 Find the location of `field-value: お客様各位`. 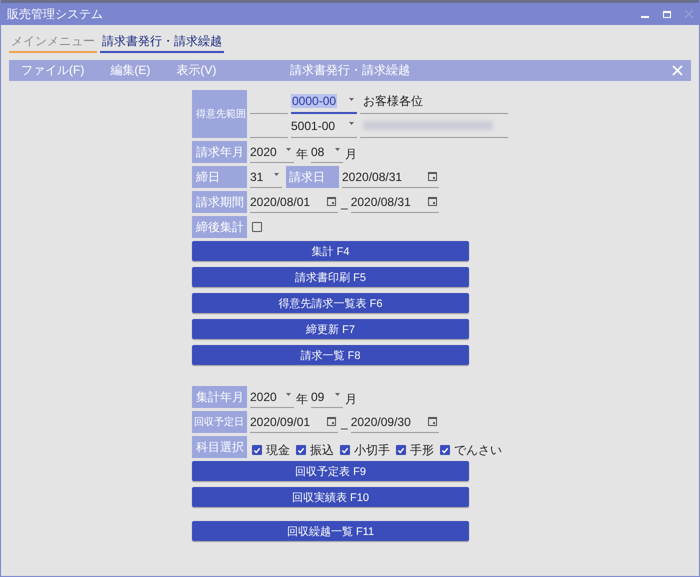

field-value: お客様各位 is located at coordinates (393, 101).